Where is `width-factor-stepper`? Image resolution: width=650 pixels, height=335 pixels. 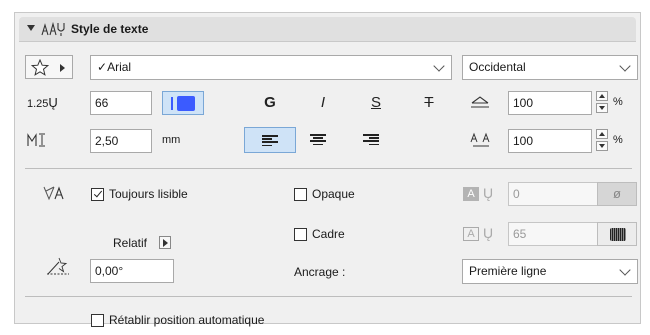 width-factor-stepper is located at coordinates (603, 103).